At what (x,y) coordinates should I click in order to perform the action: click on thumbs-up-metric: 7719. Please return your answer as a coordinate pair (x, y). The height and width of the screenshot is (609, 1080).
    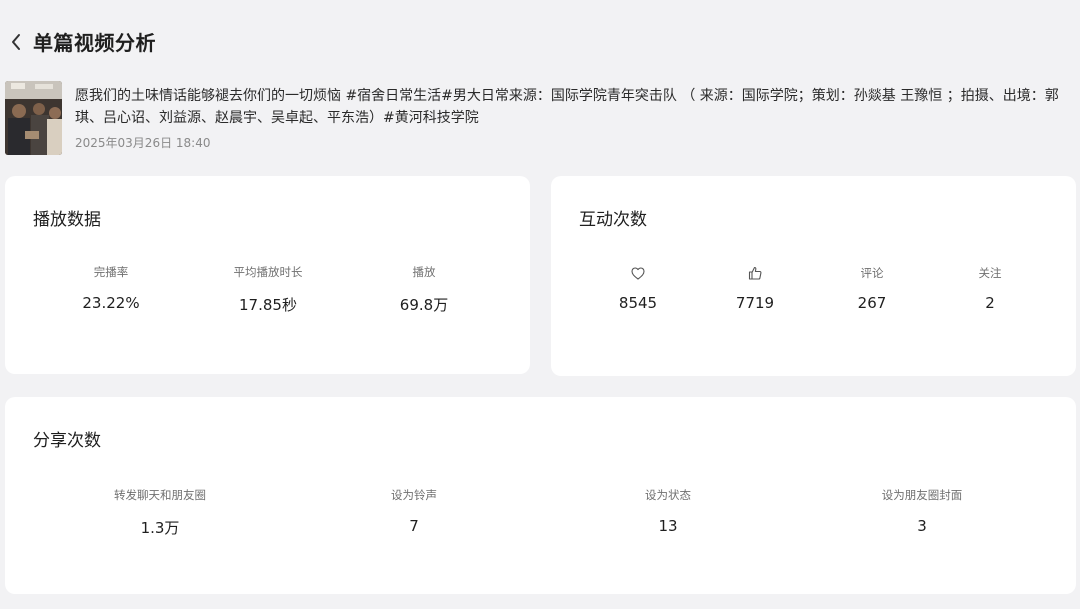
    Looking at the image, I should click on (755, 288).